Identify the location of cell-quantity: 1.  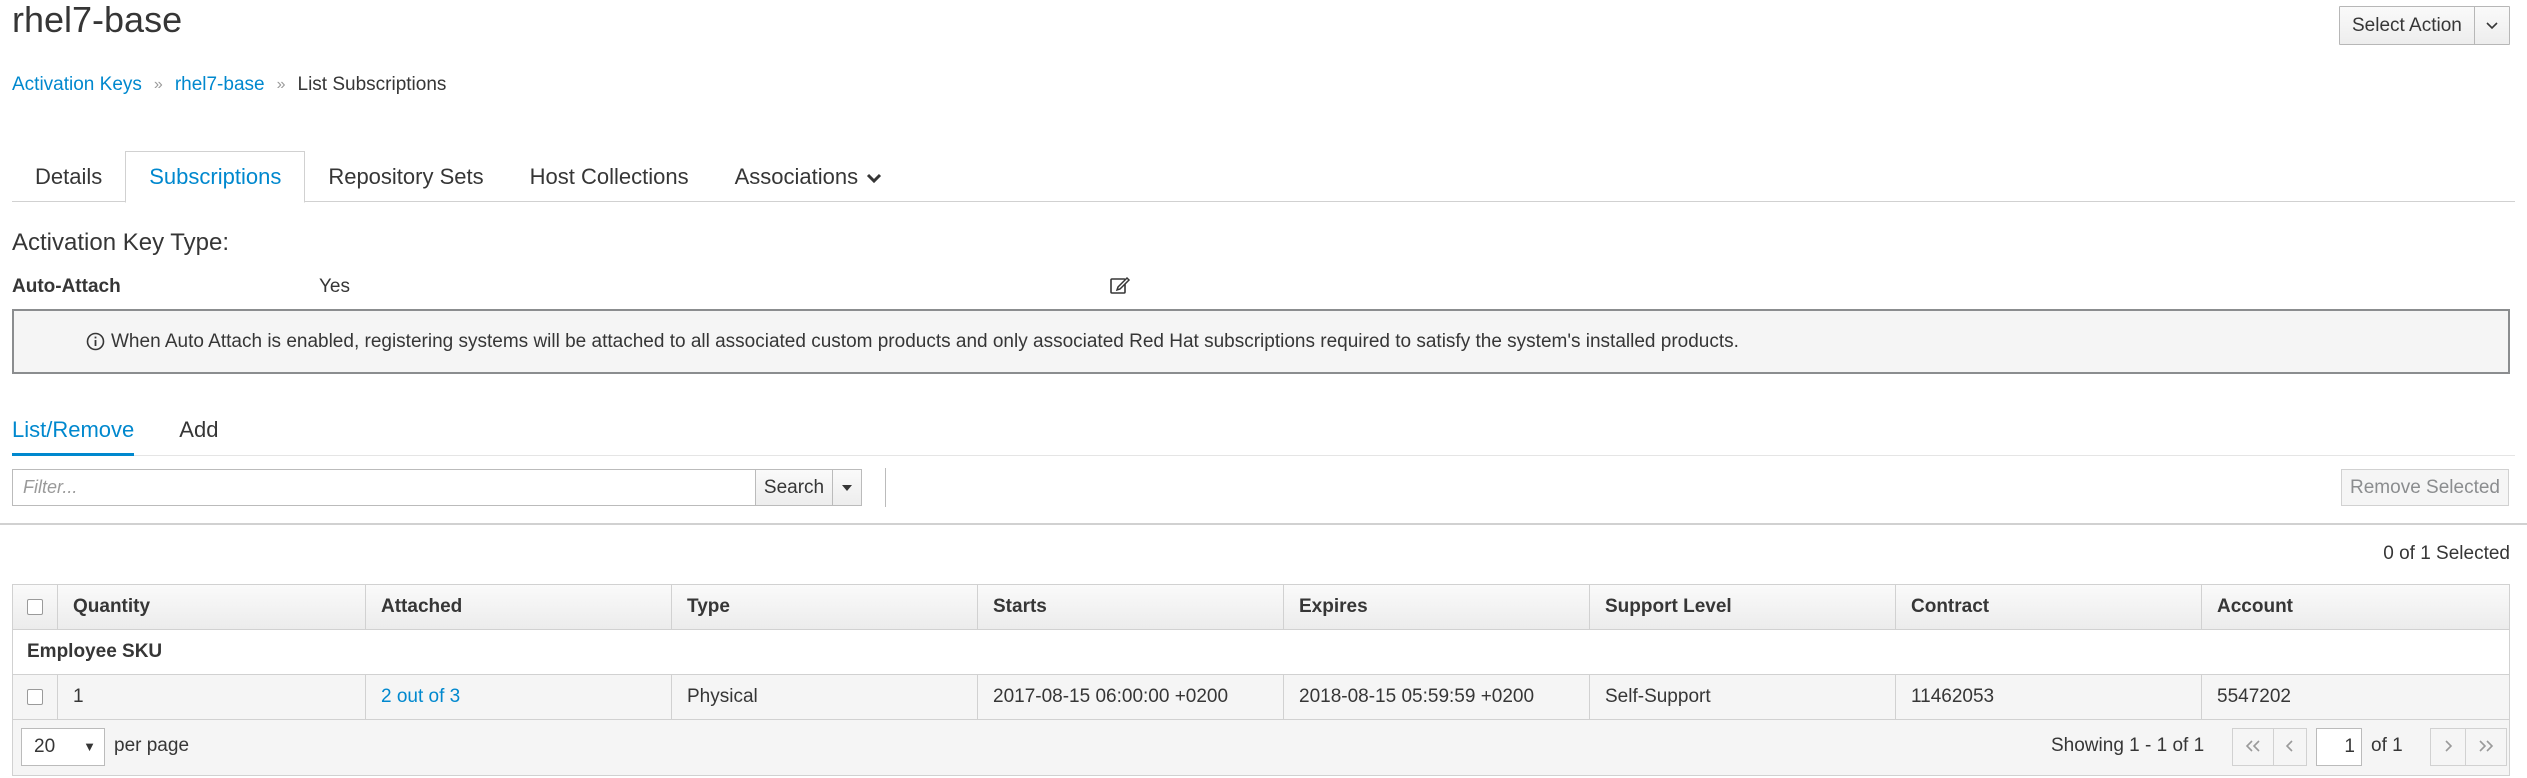
(212, 697).